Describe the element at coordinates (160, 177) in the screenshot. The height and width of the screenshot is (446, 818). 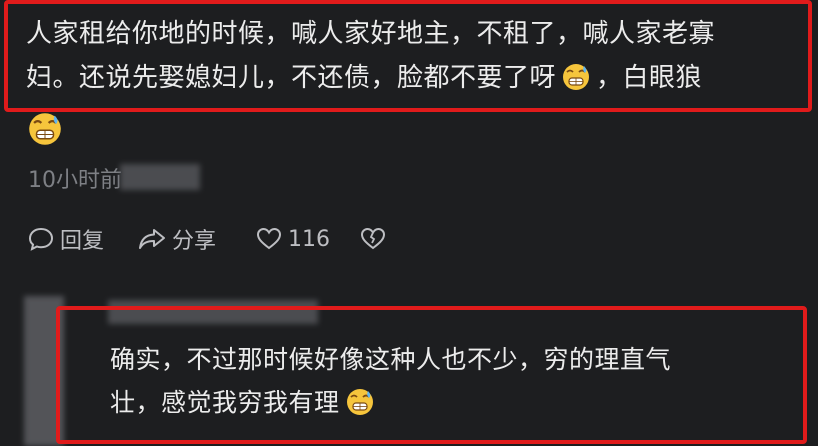
I see `blurred-username` at that location.